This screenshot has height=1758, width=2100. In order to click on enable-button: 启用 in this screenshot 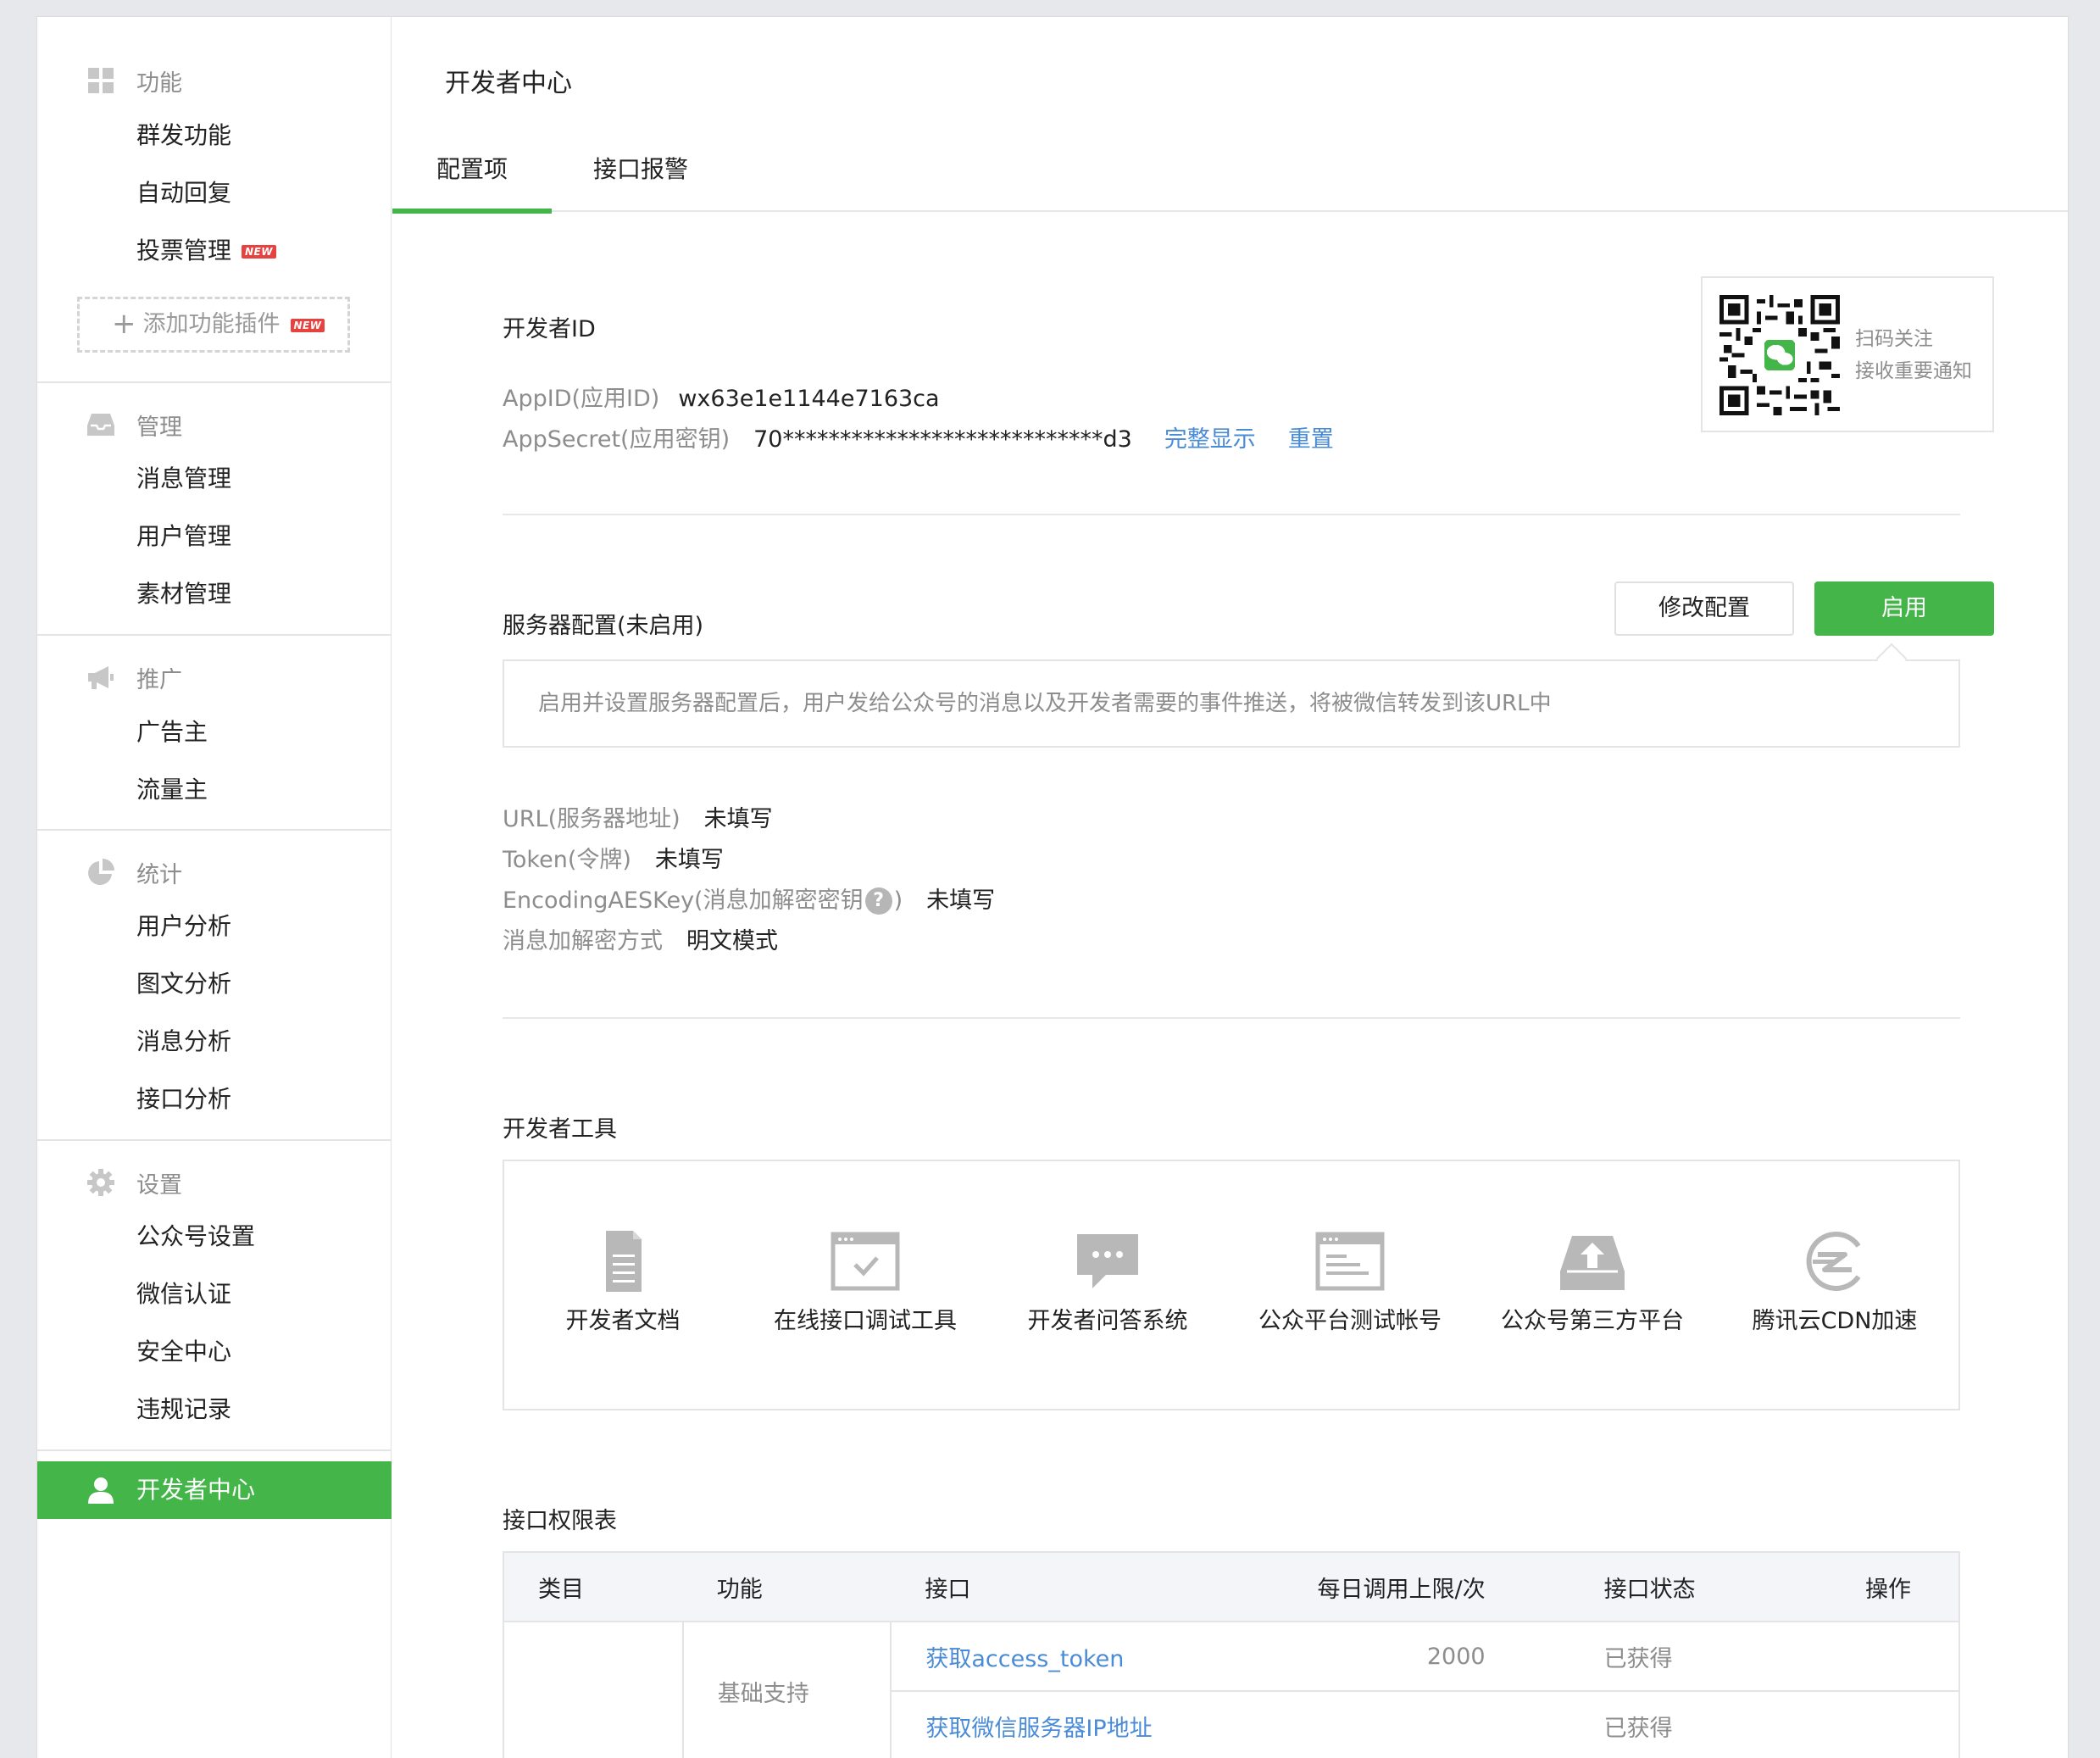, I will do `click(1904, 608)`.